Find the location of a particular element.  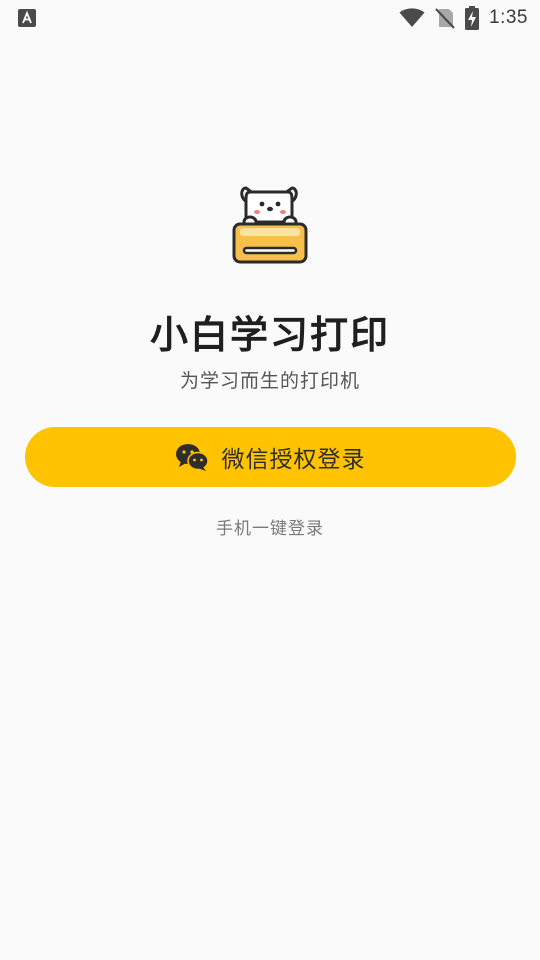

no-signal-icon is located at coordinates (445, 18).